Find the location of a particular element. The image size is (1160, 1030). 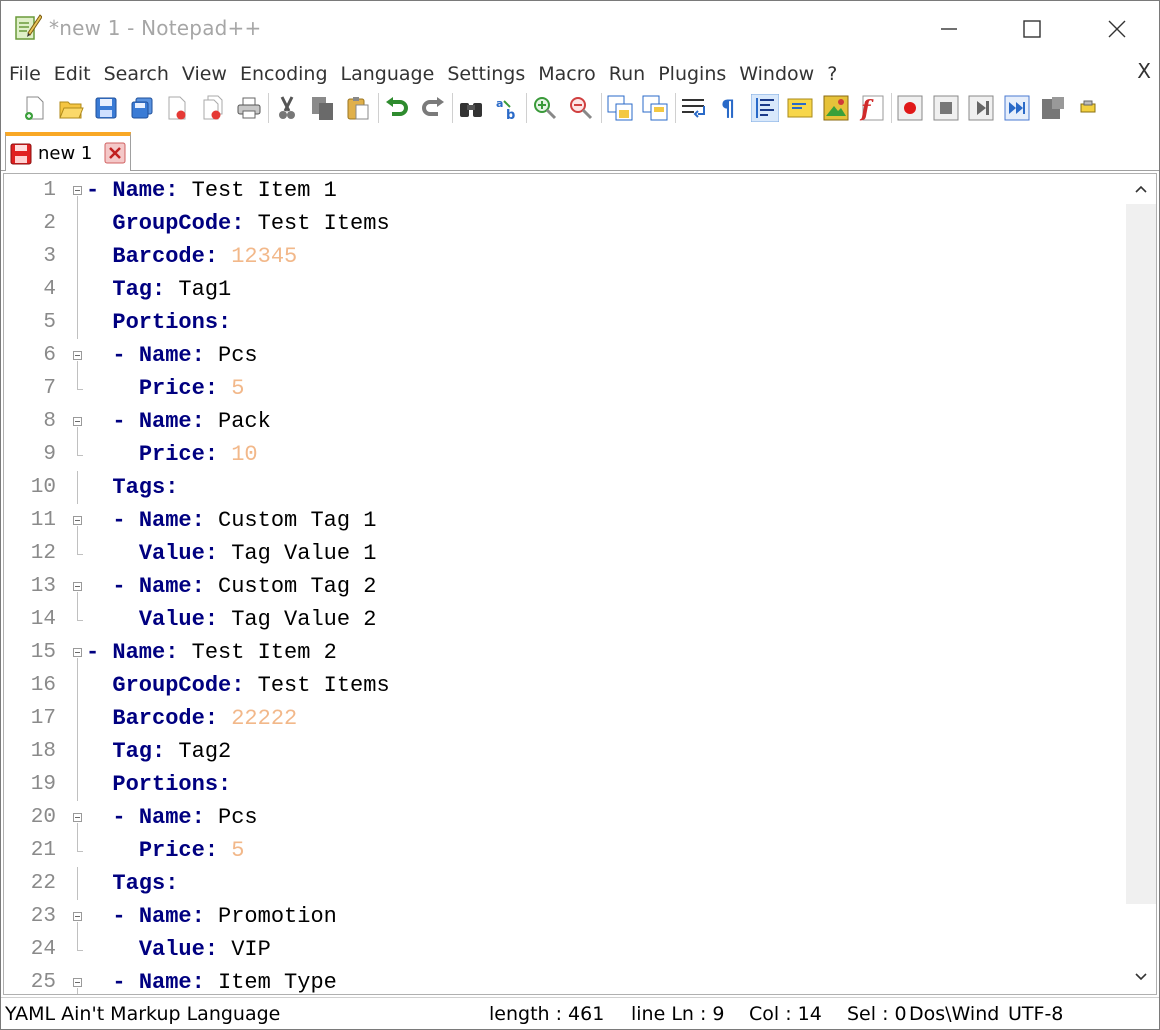

function-list-icon: f is located at coordinates (872, 108).